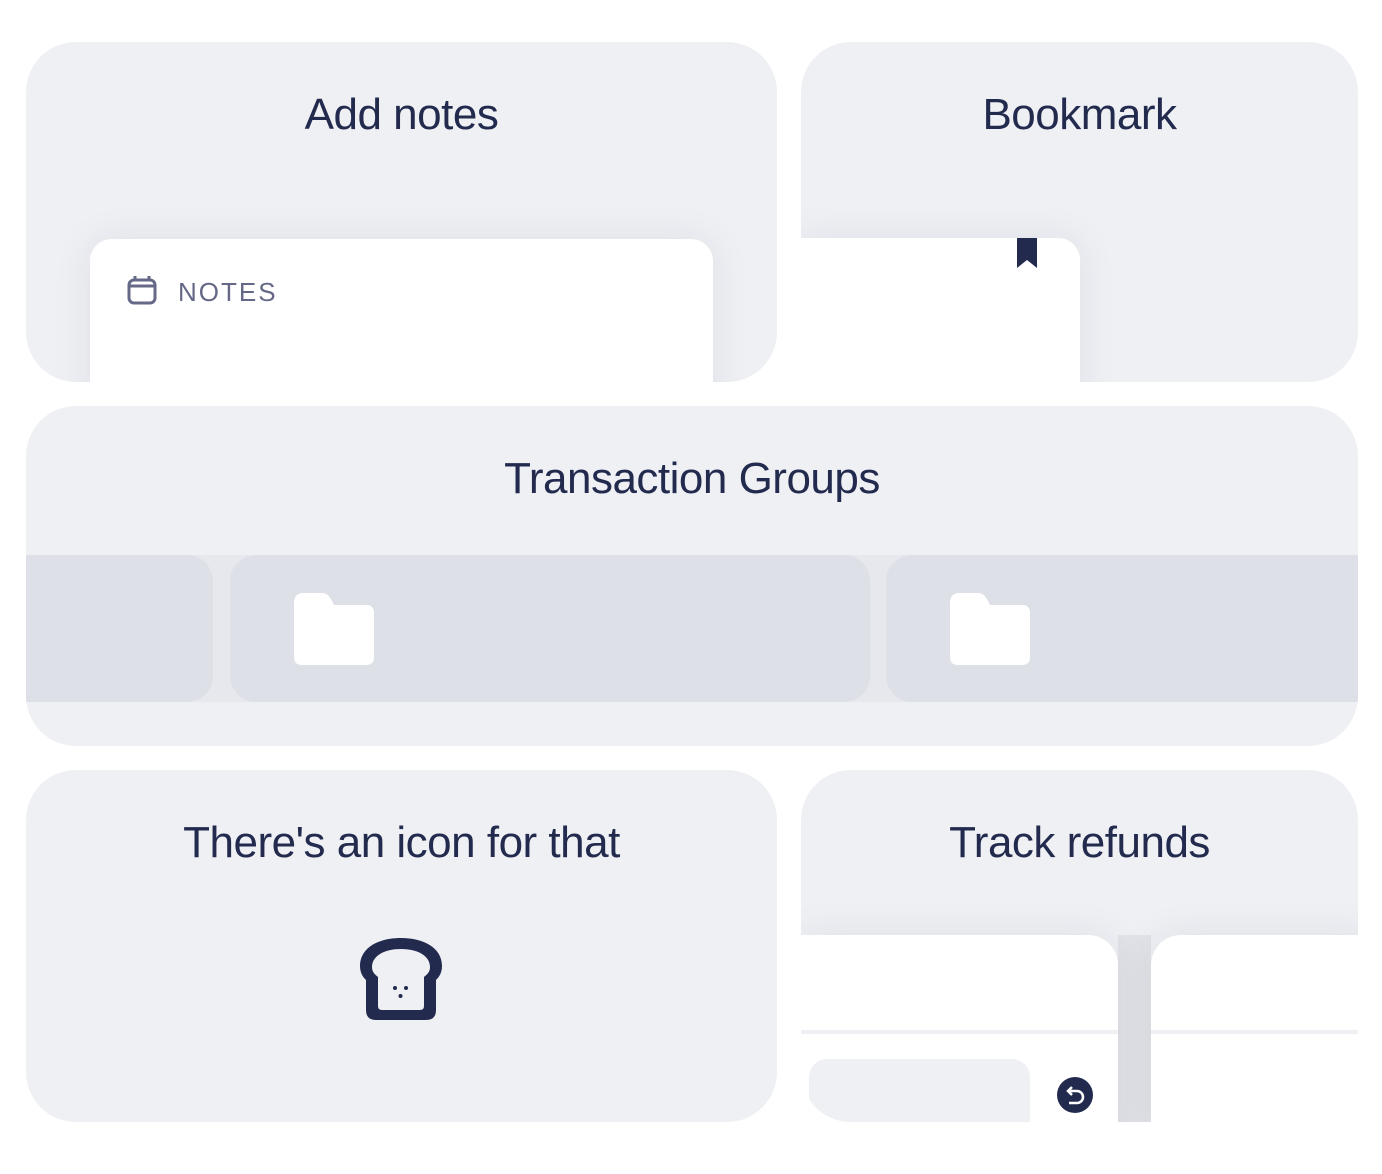 This screenshot has width=1382, height=1174. I want to click on bookmark-panel, so click(940, 310).